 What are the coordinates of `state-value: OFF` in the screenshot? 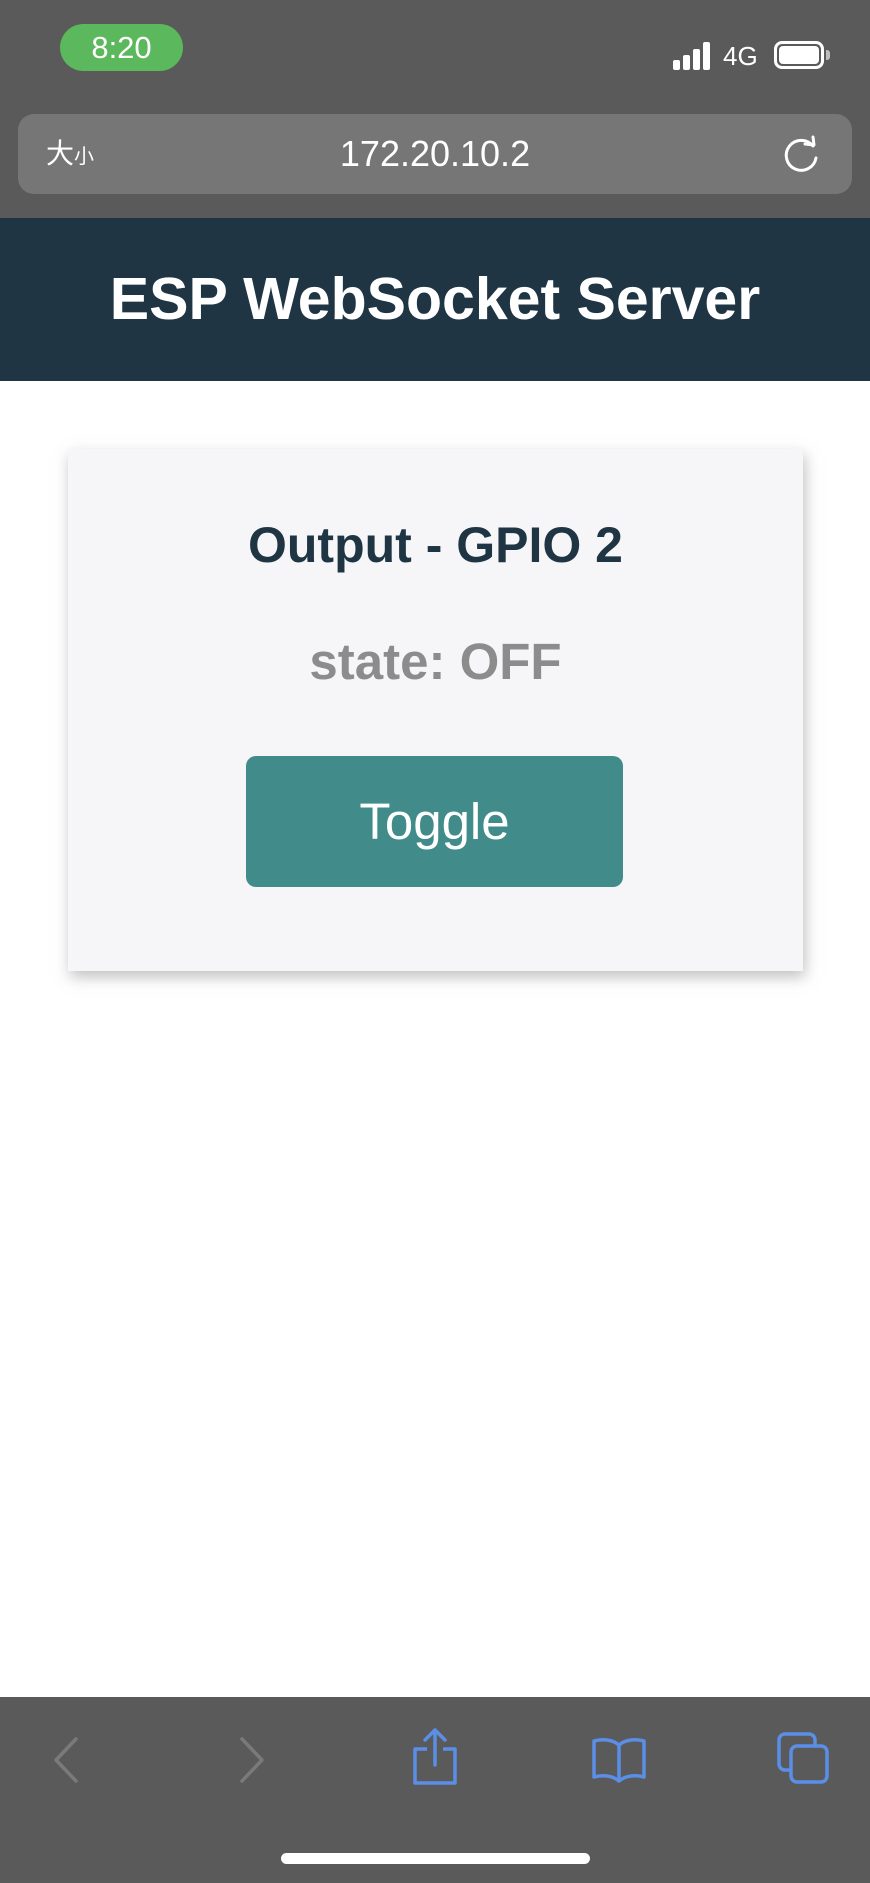 It's located at (510, 661).